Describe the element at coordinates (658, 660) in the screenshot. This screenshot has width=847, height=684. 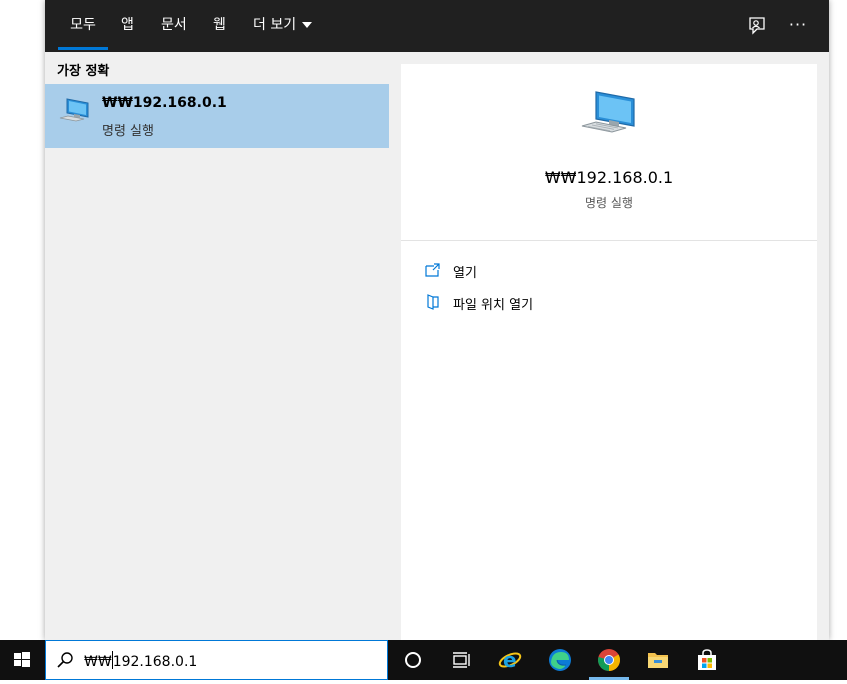
I see `file-explorer-icon` at that location.